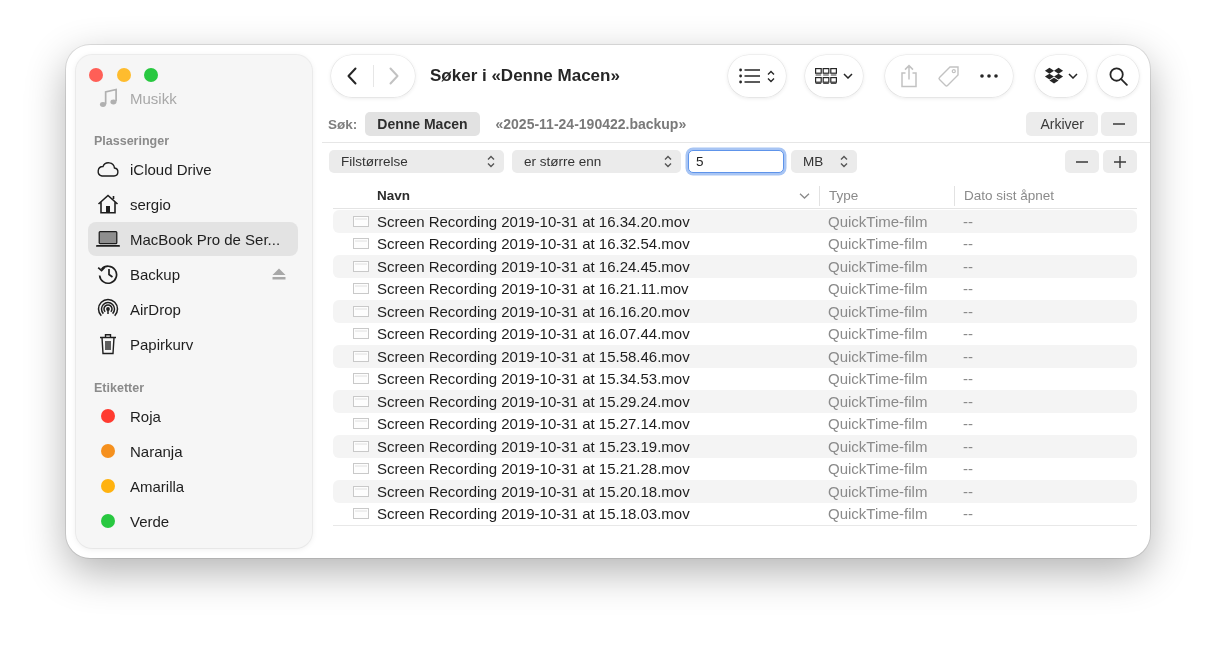 This screenshot has height=646, width=1216. Describe the element at coordinates (193, 344) in the screenshot. I see `sidebar-item: Papirkurv` at that location.